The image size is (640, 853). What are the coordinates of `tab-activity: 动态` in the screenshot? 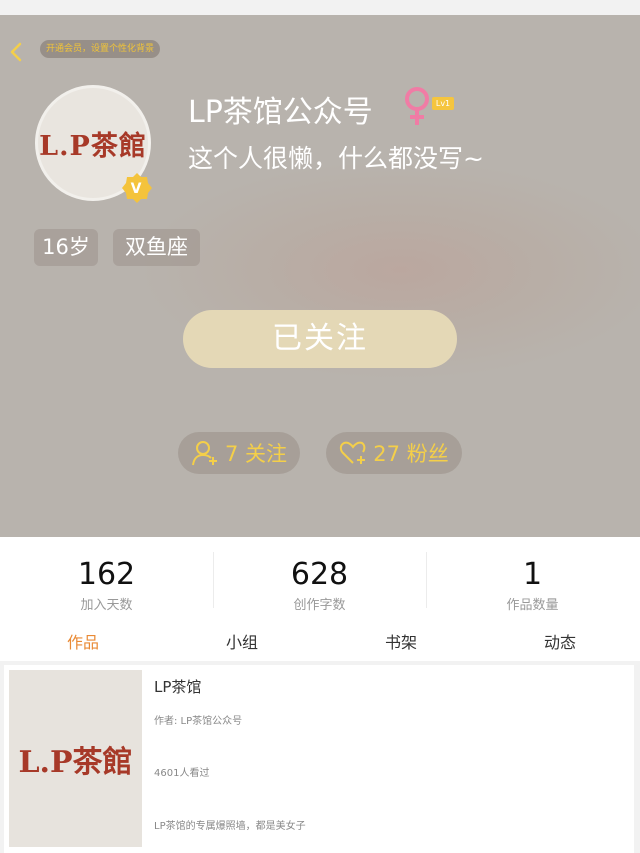 It's located at (560, 643).